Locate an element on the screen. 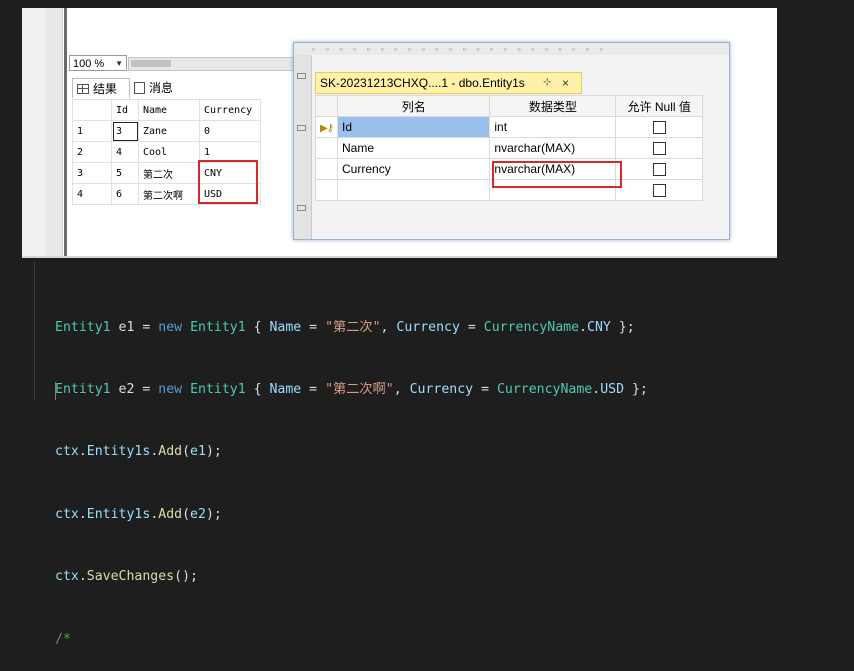  code-line-5: ctx.SaveChanges(); is located at coordinates (126, 577).